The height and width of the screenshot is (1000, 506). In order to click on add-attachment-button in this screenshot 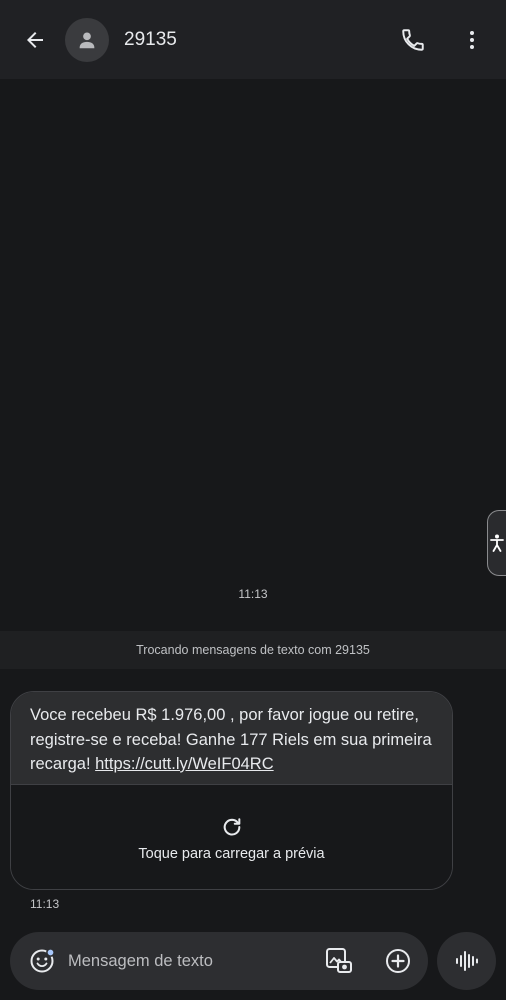, I will do `click(398, 961)`.